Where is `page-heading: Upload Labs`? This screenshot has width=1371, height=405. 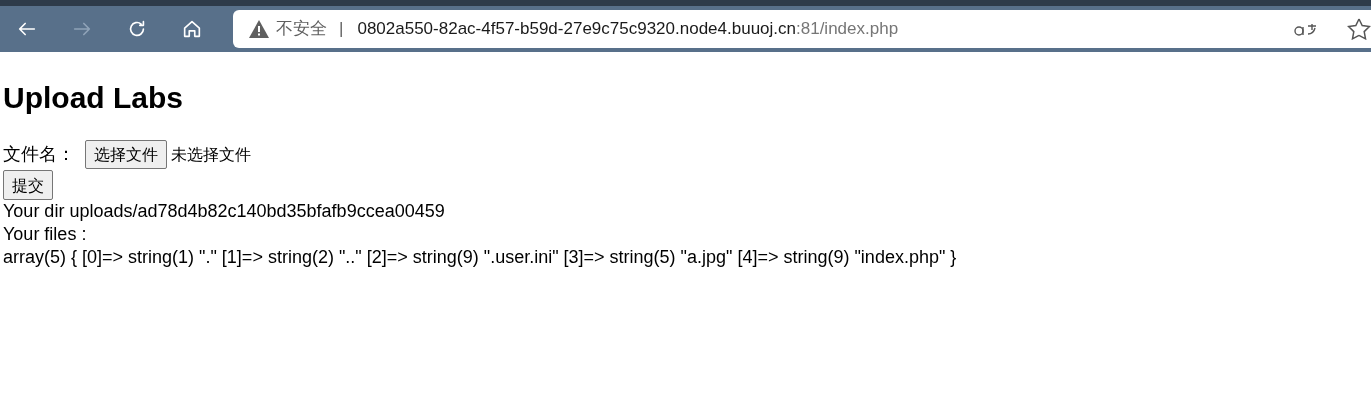 page-heading: Upload Labs is located at coordinates (93, 98).